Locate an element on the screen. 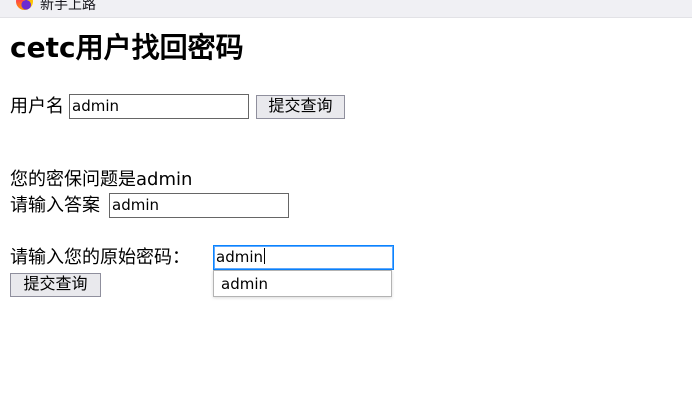 This screenshot has height=400, width=692. answer-label: 请输入答案 is located at coordinates (55, 205).